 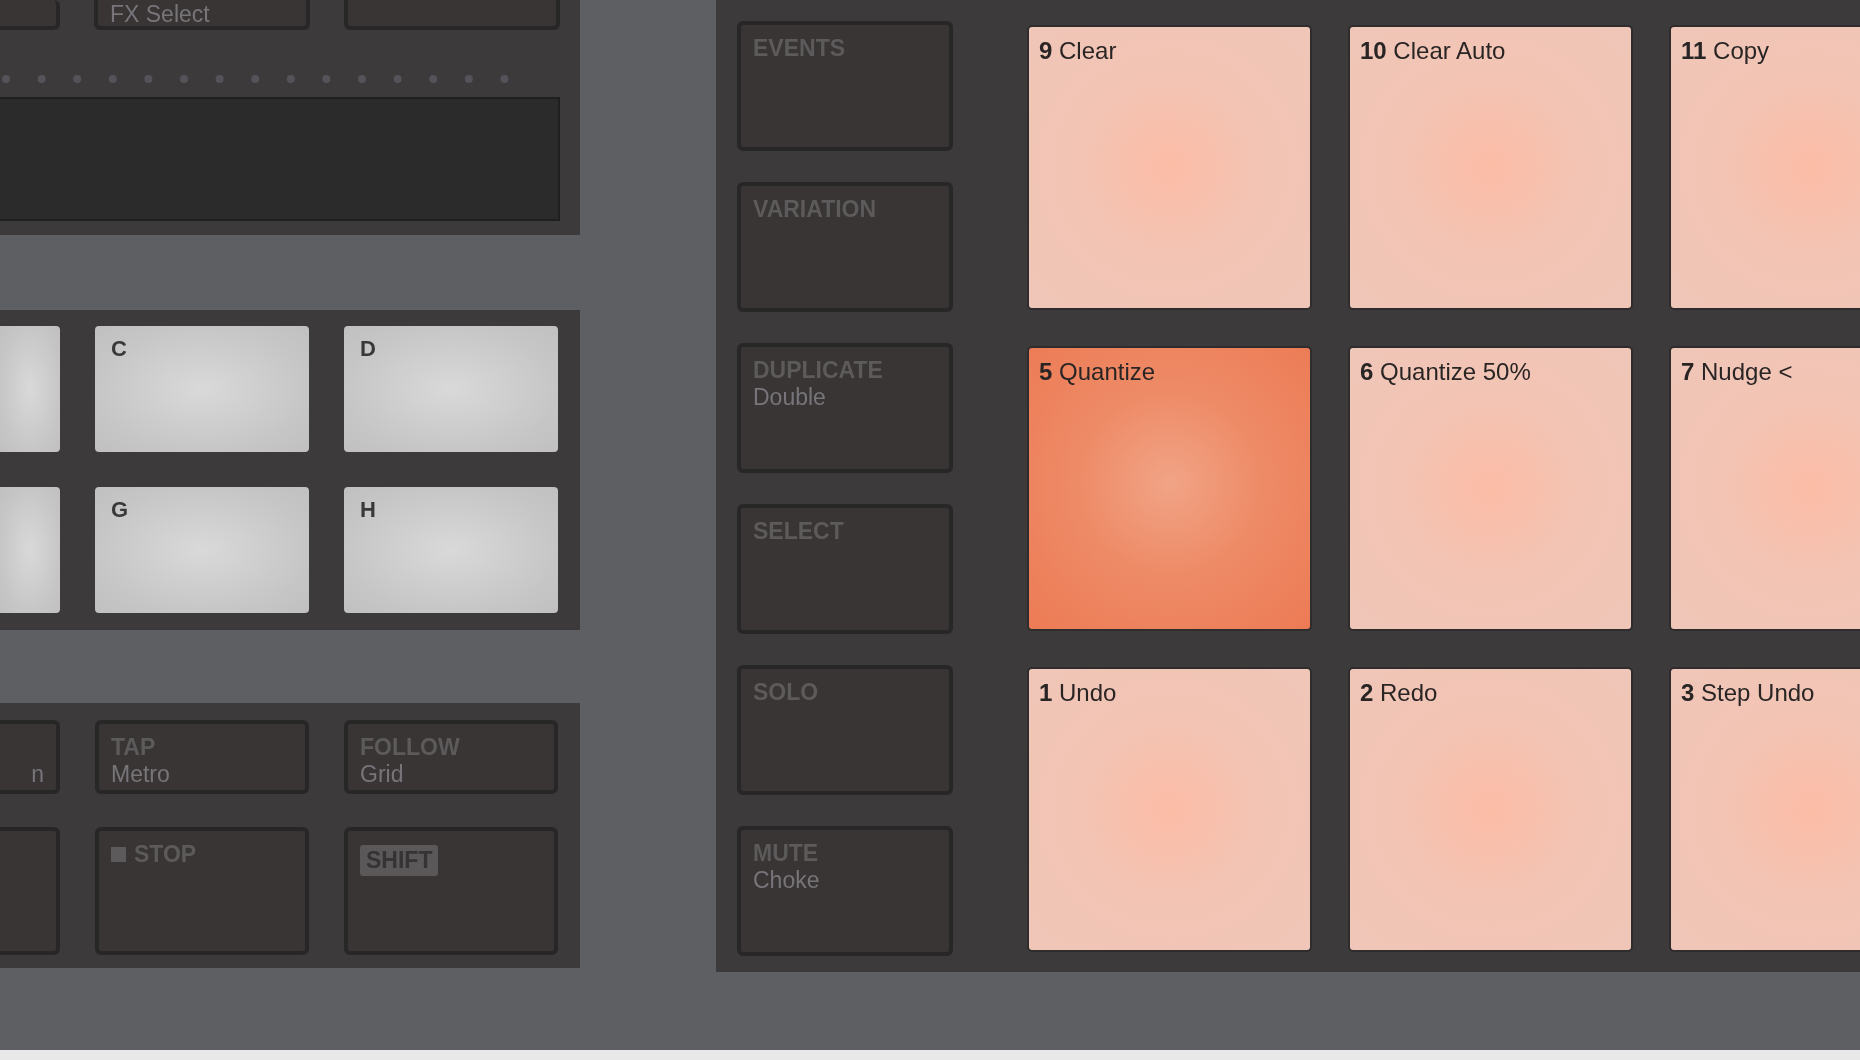 I want to click on group-pad: C, so click(x=202, y=389).